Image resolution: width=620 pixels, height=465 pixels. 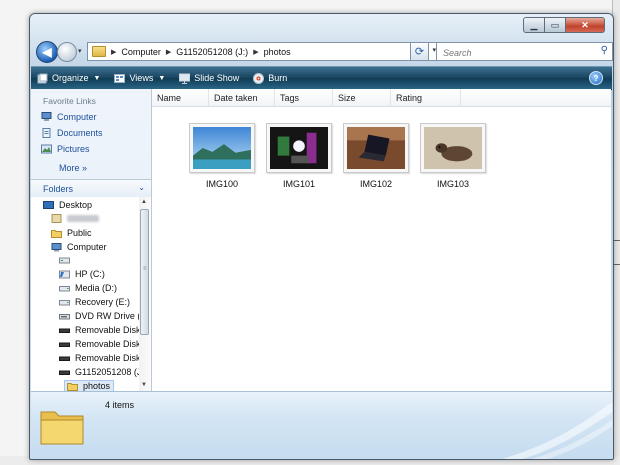 I want to click on dog-thumbnail, so click(x=453, y=148).